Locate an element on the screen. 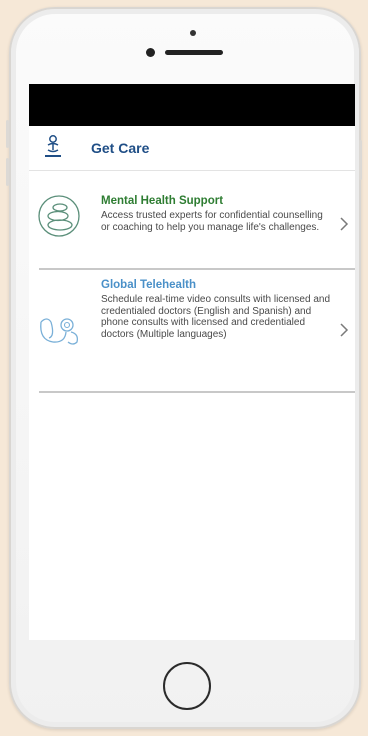 The image size is (368, 736). volume-up-button is located at coordinates (7, 134).